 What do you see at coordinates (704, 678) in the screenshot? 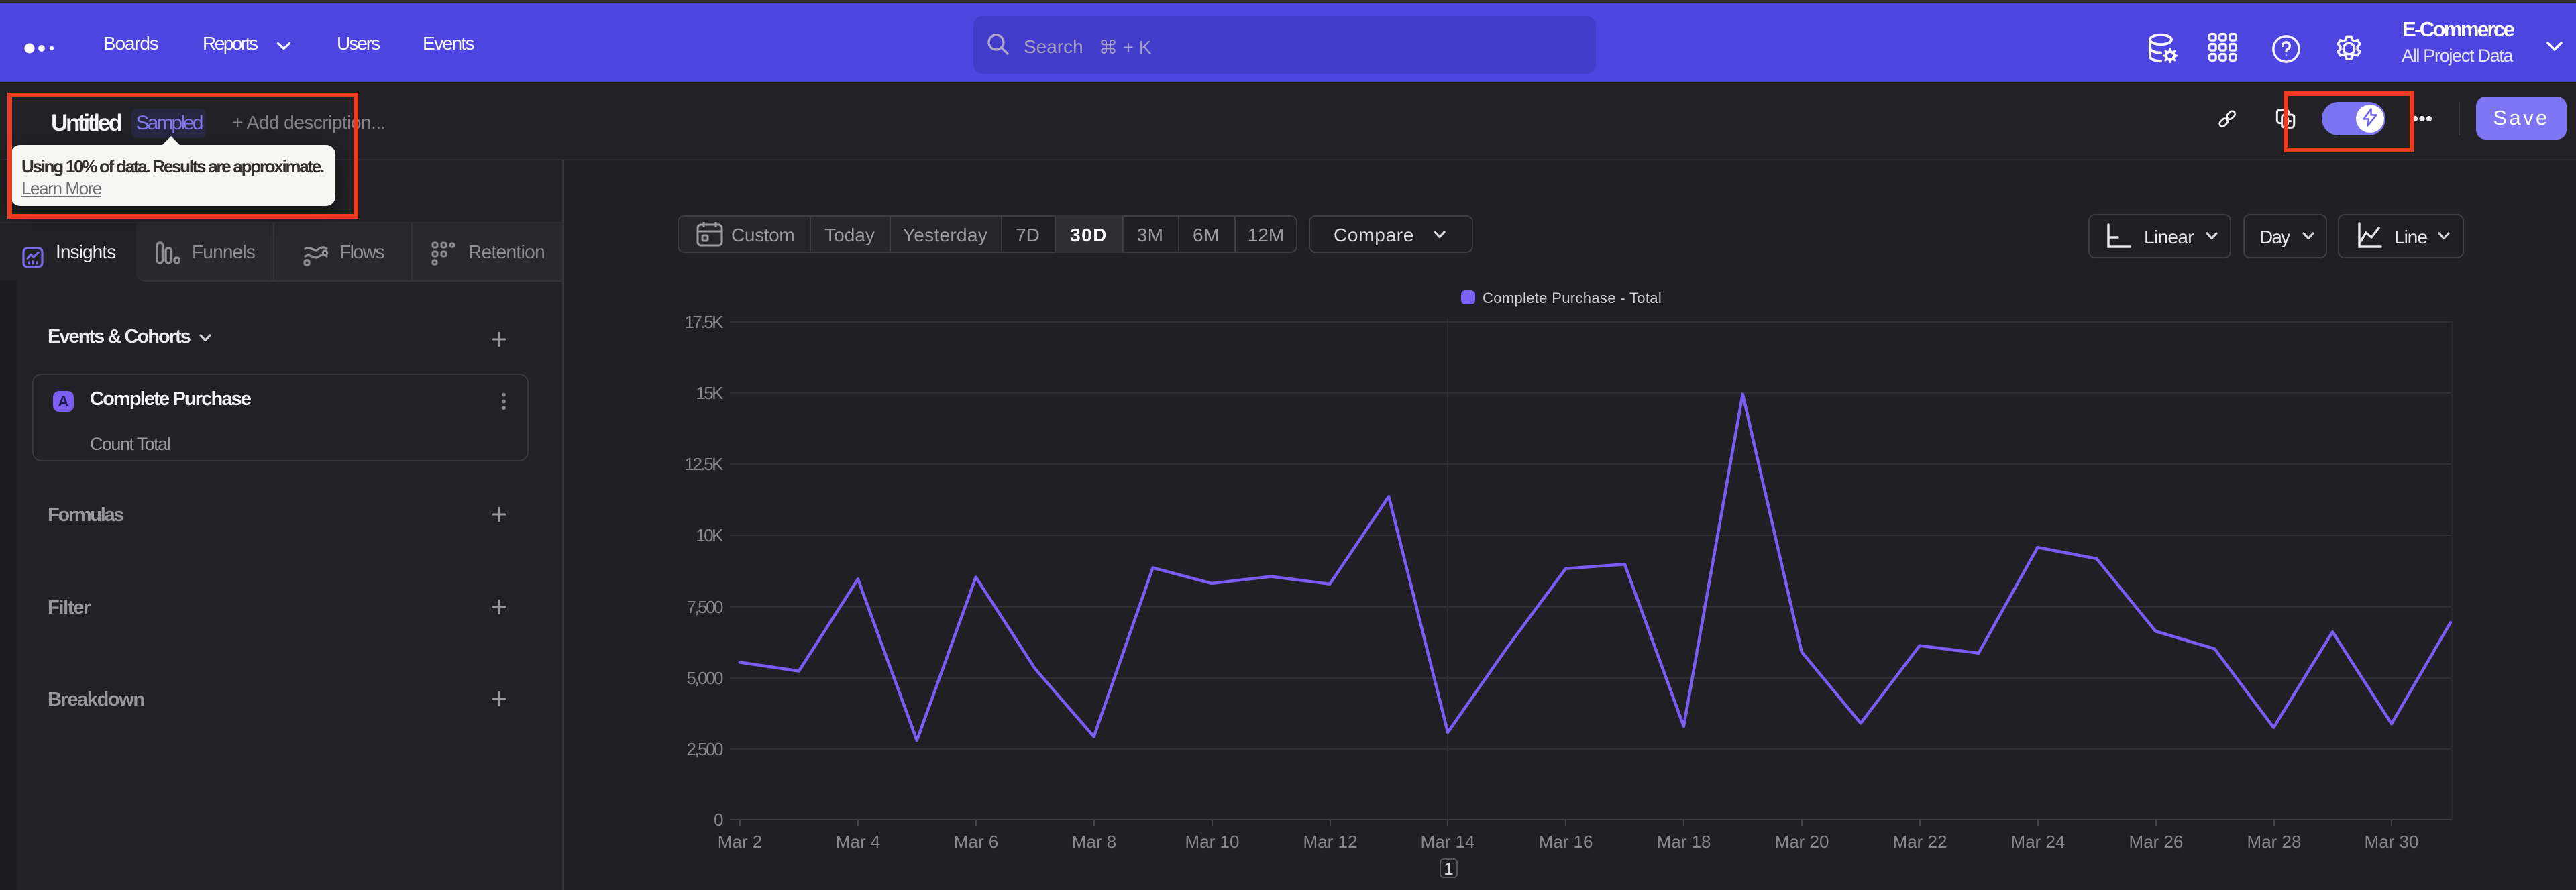
I see `svg-text: 5,000` at bounding box center [704, 678].